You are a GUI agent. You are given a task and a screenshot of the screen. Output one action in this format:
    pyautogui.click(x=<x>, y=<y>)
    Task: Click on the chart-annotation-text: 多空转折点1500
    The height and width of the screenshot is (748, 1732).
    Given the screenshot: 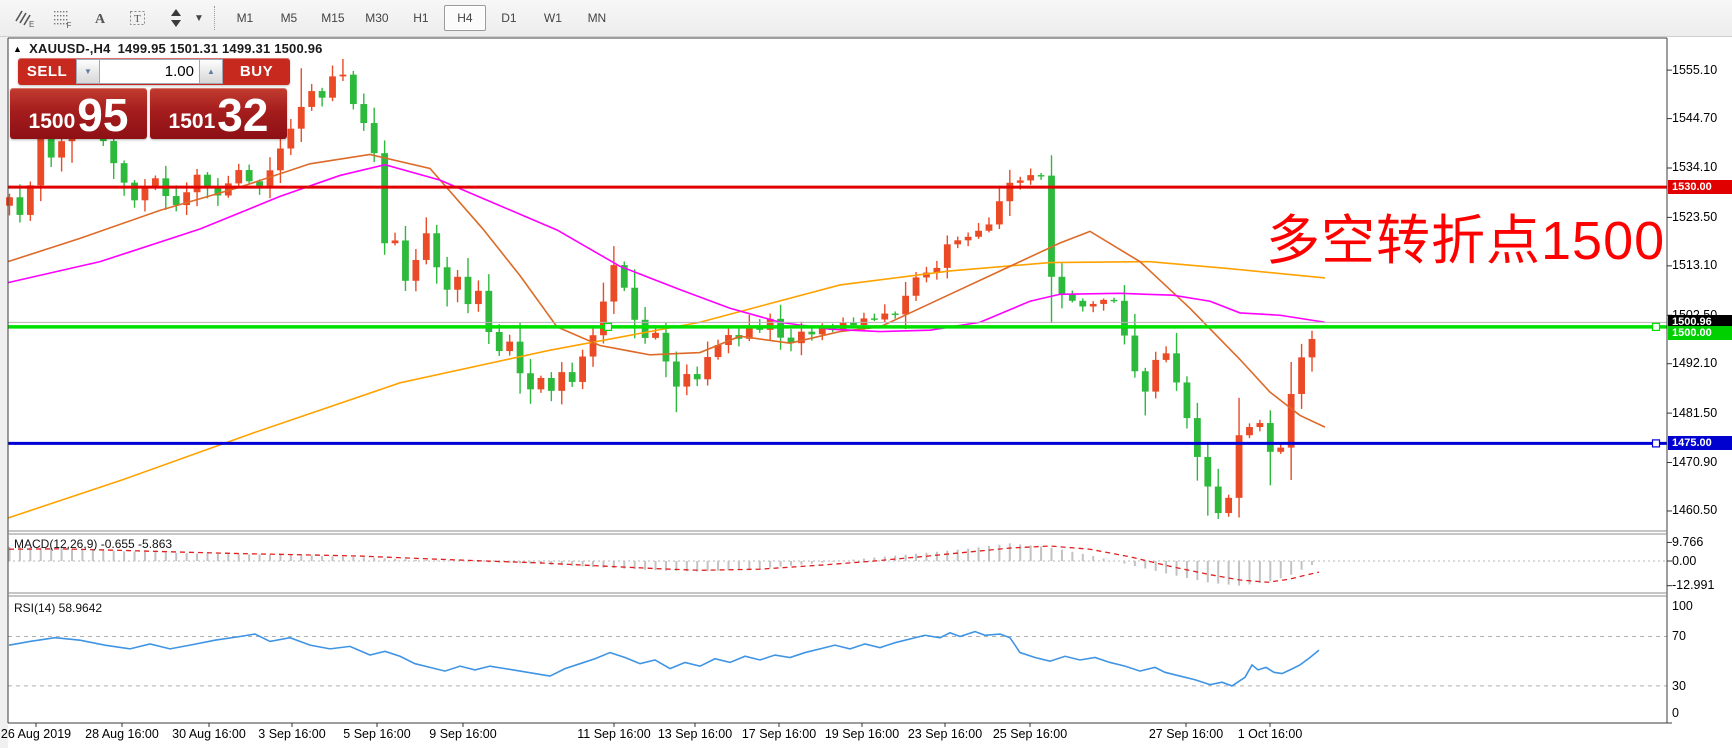 What is the action you would take?
    pyautogui.click(x=1465, y=235)
    